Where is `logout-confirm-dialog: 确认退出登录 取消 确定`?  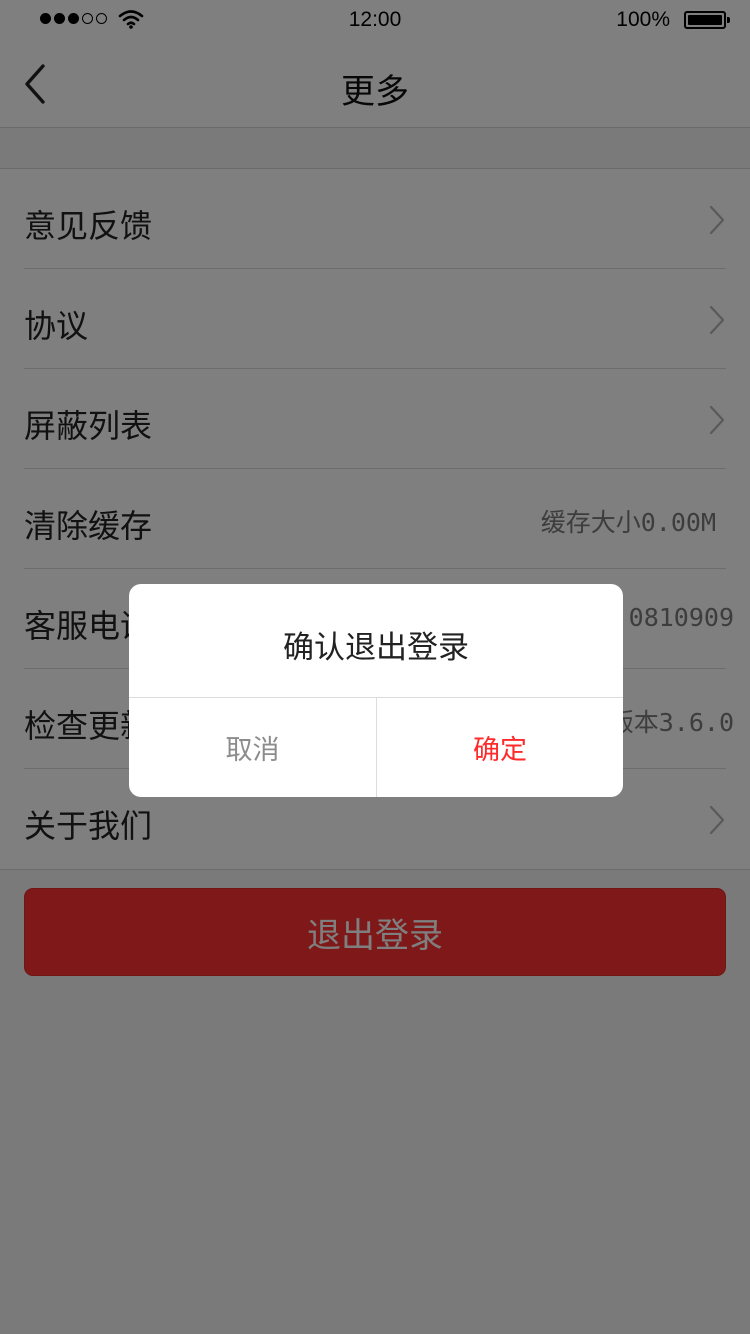
logout-confirm-dialog: 确认退出登录 取消 确定 is located at coordinates (376, 690).